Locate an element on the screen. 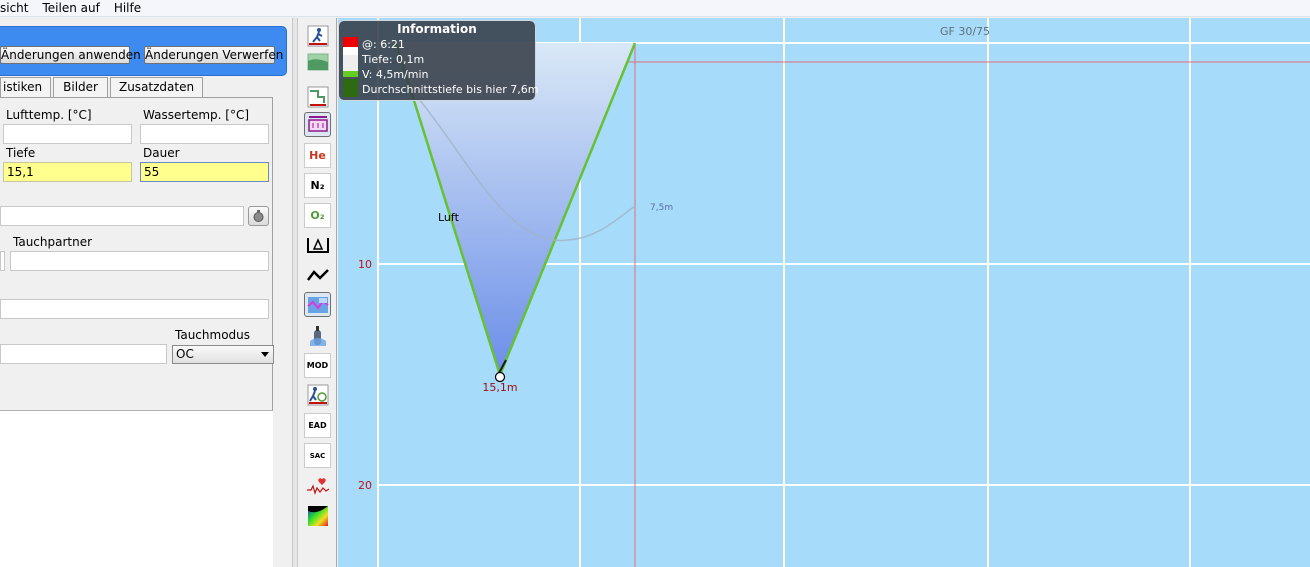 This screenshot has height=567, width=1310. delta-ruler-button is located at coordinates (317, 244).